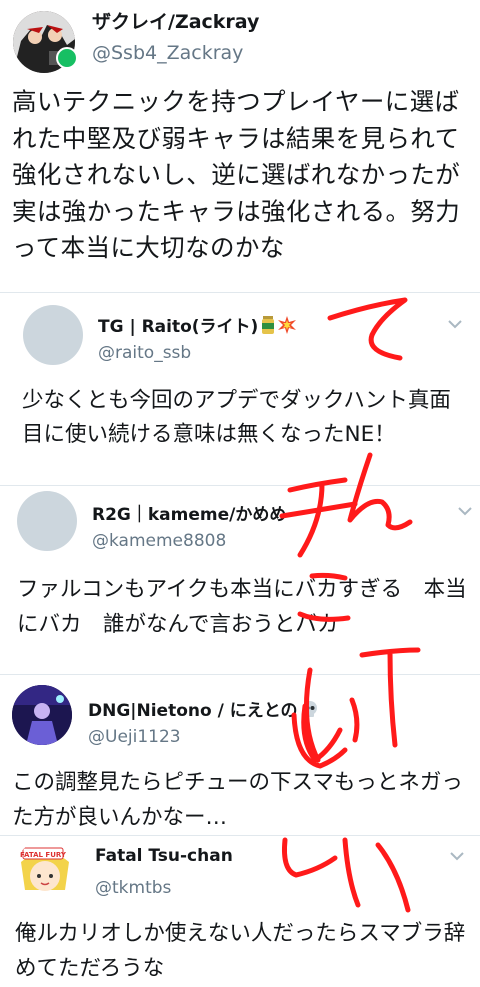 This screenshot has width=480, height=987. I want to click on skull-emoji-icon, so click(310, 711).